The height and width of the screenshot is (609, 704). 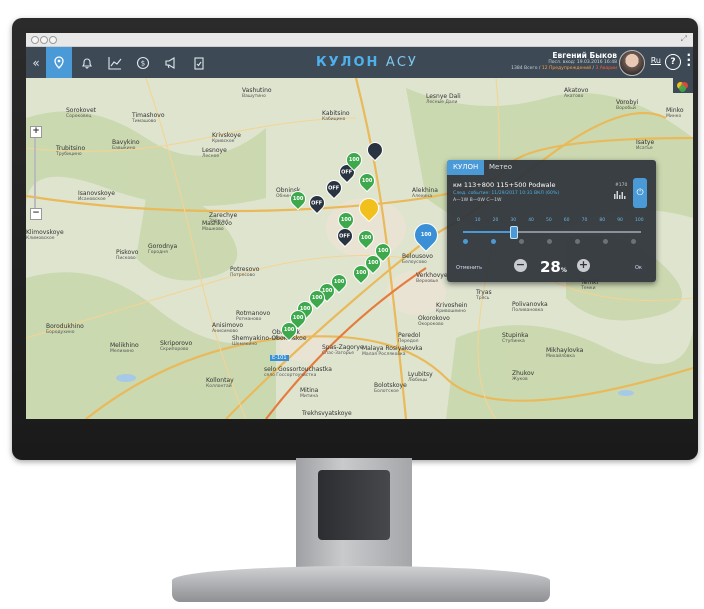 I want to click on bell-icon, so click(x=87, y=62).